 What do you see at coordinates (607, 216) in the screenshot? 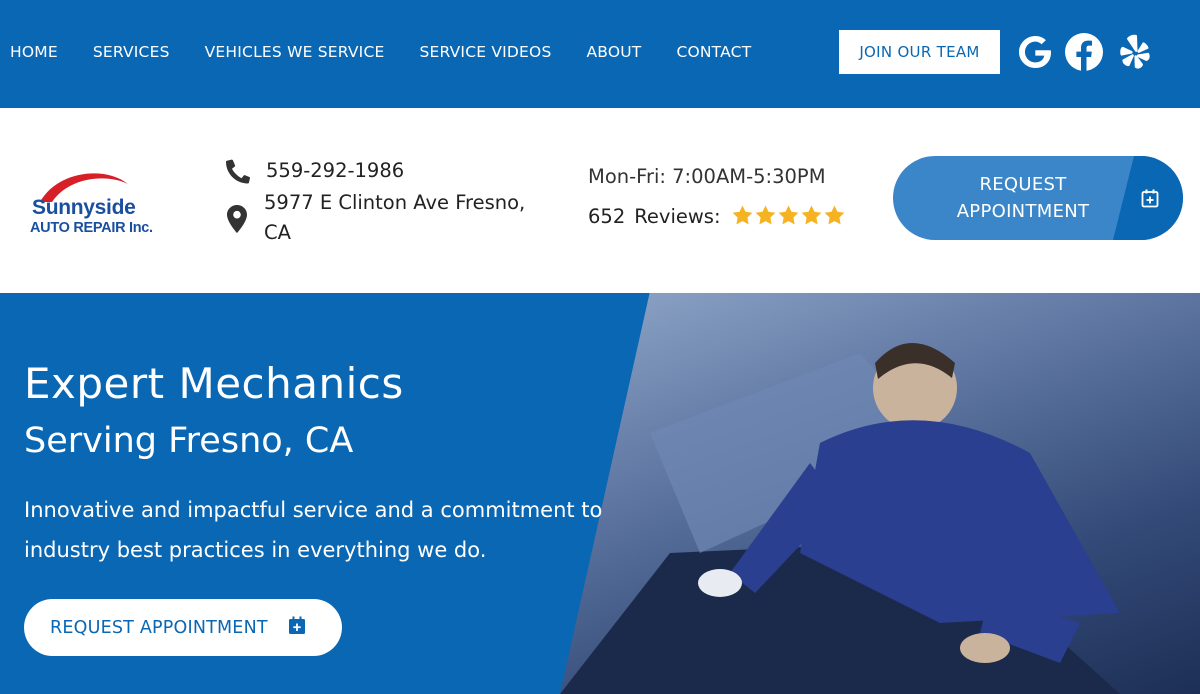
I see `review-count: 652` at bounding box center [607, 216].